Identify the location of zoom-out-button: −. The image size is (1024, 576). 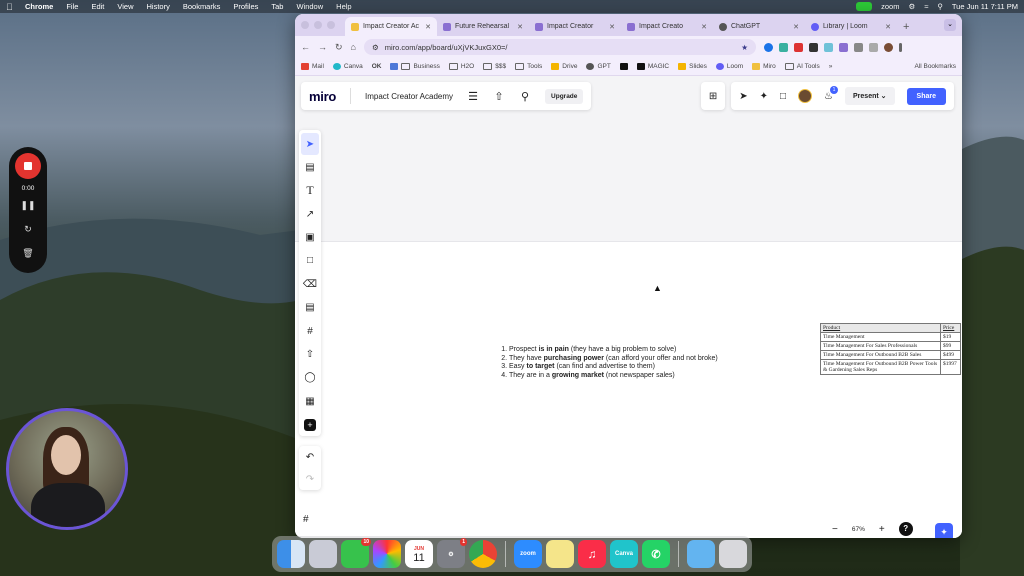
(835, 529).